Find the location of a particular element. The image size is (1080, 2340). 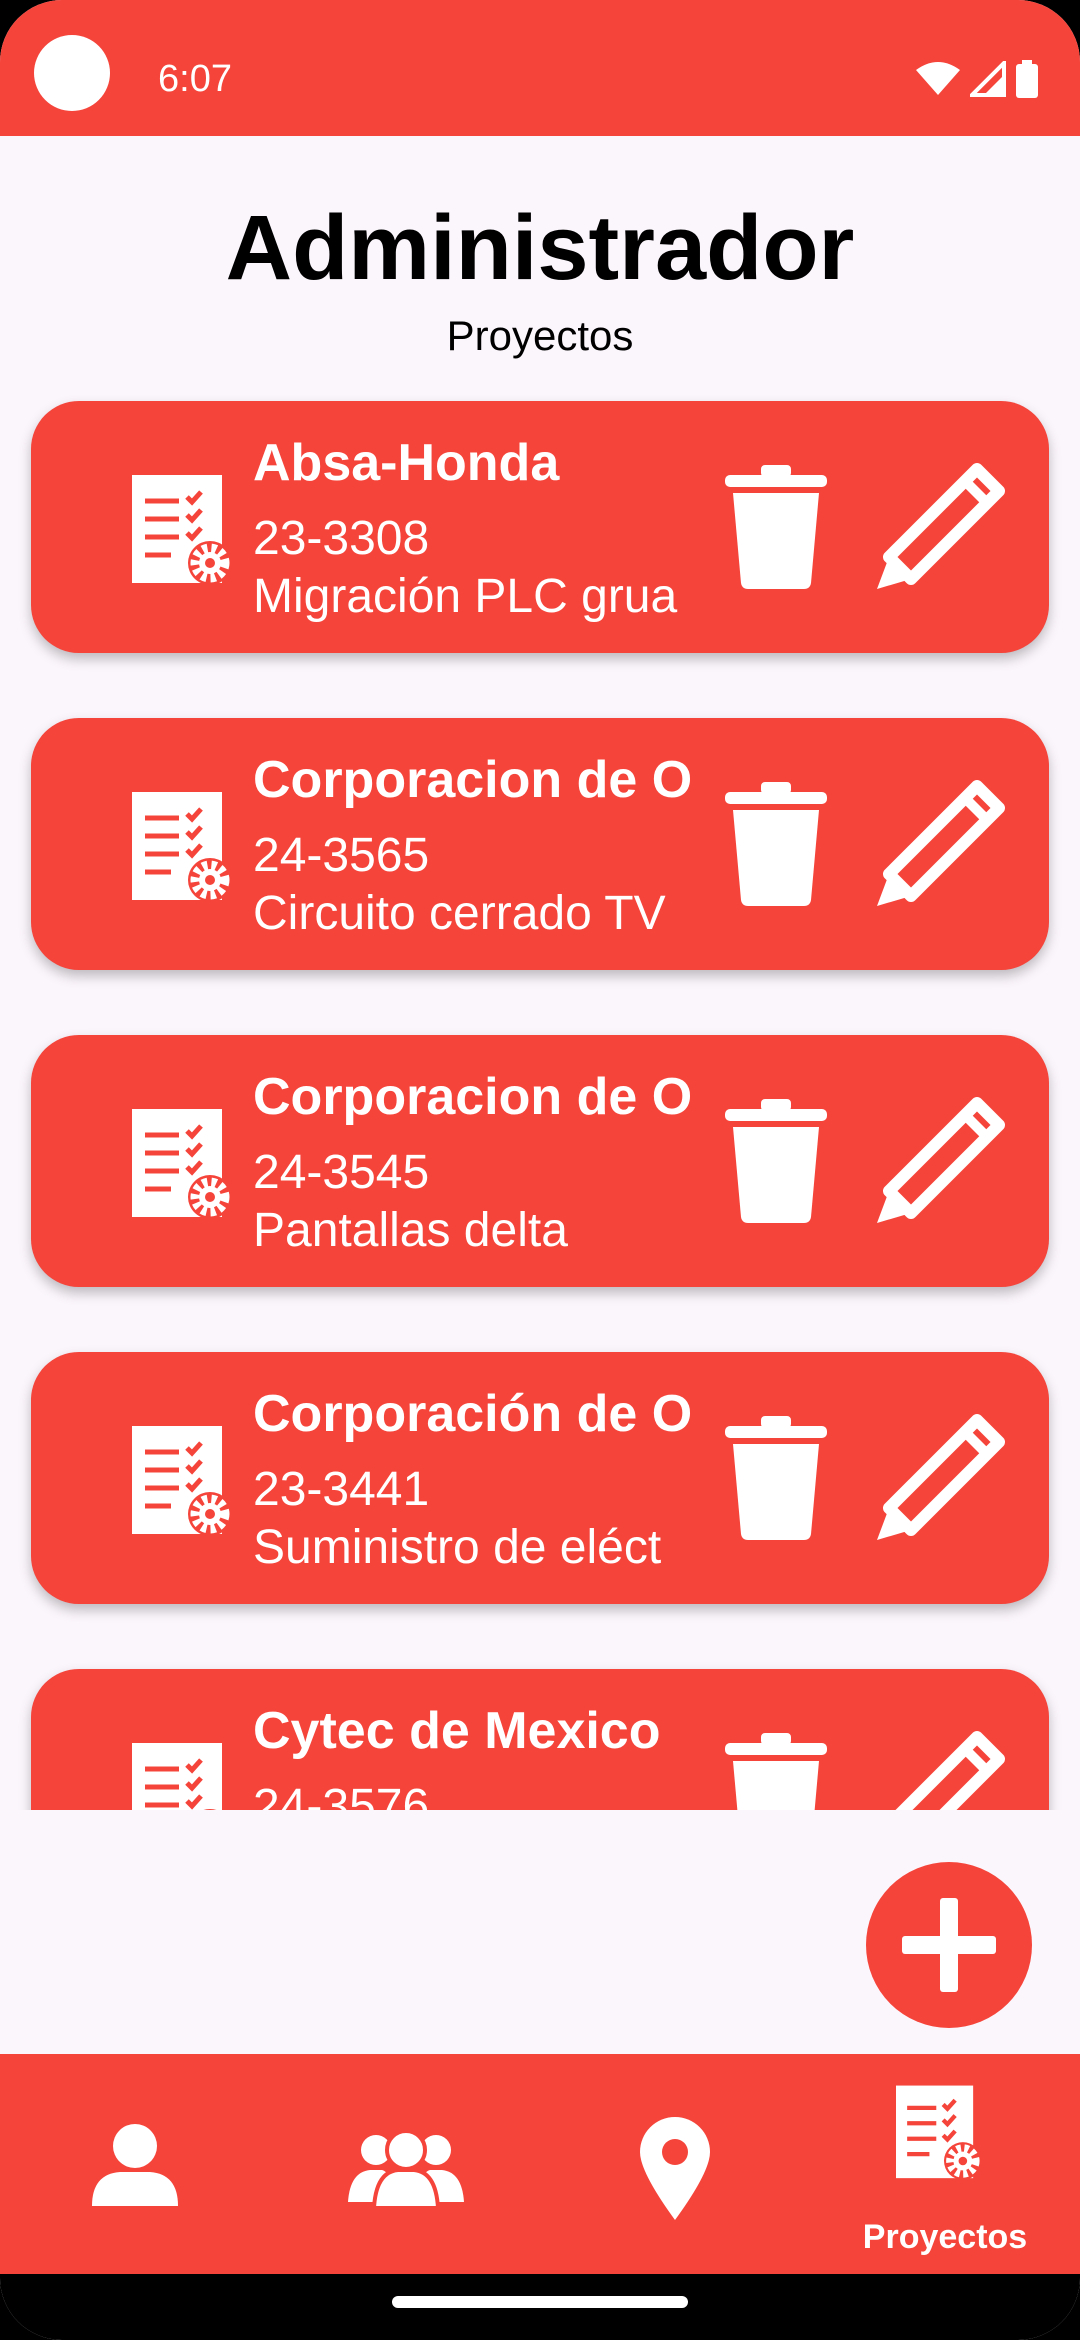

project-code: 24-3565 is located at coordinates (341, 855).